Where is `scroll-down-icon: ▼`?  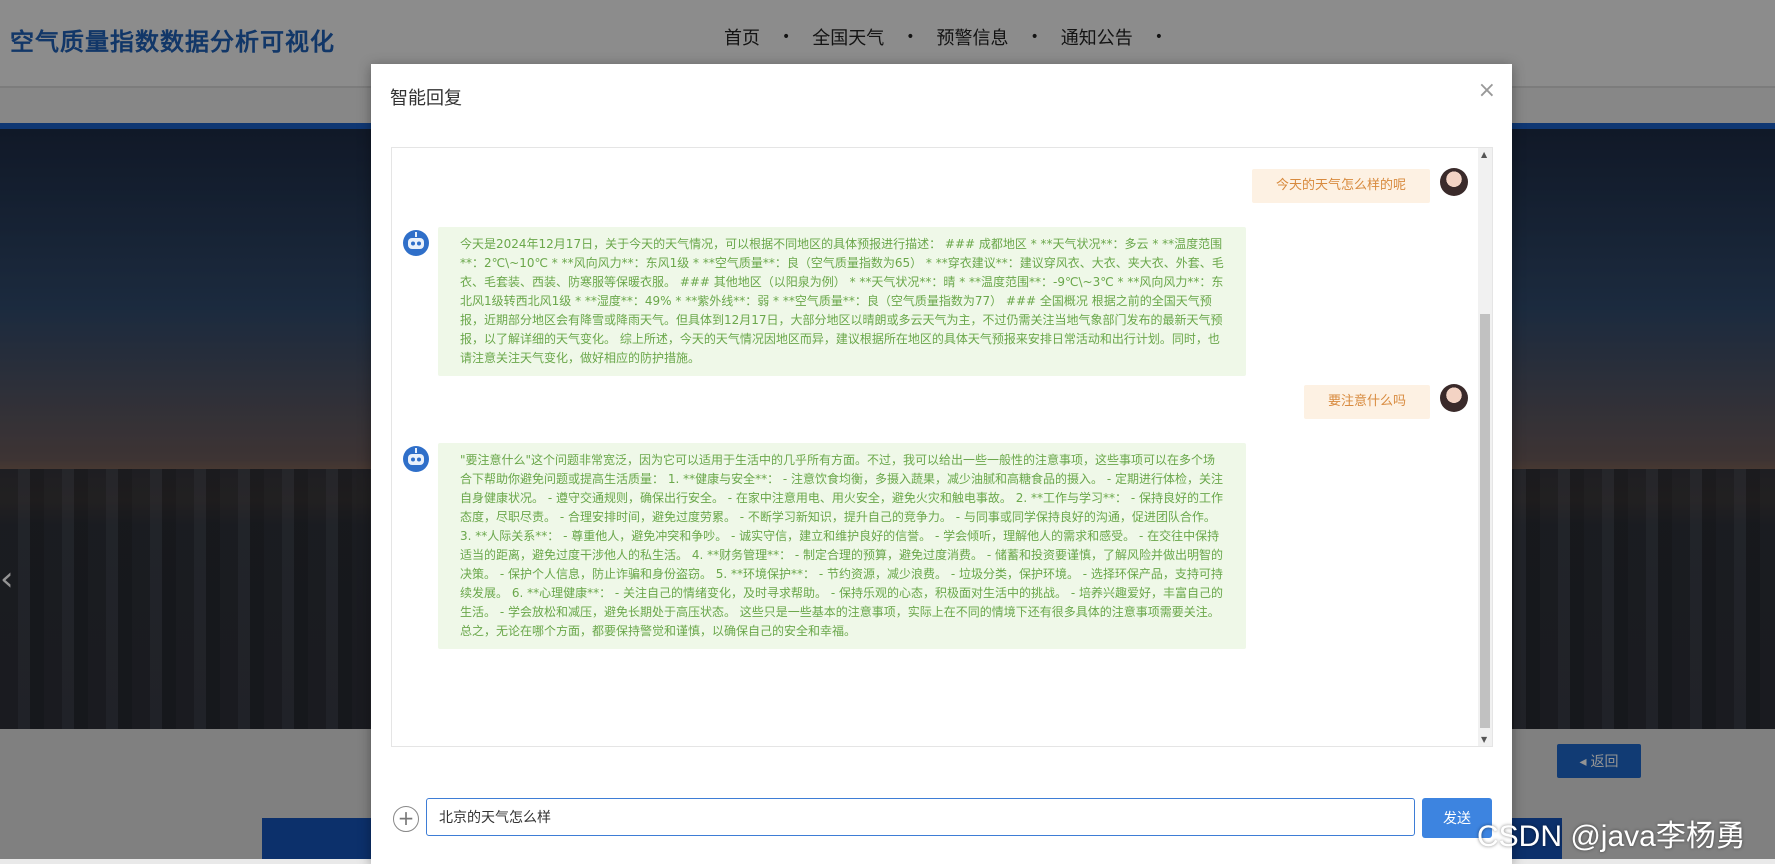
scroll-down-icon: ▼ is located at coordinates (1484, 739).